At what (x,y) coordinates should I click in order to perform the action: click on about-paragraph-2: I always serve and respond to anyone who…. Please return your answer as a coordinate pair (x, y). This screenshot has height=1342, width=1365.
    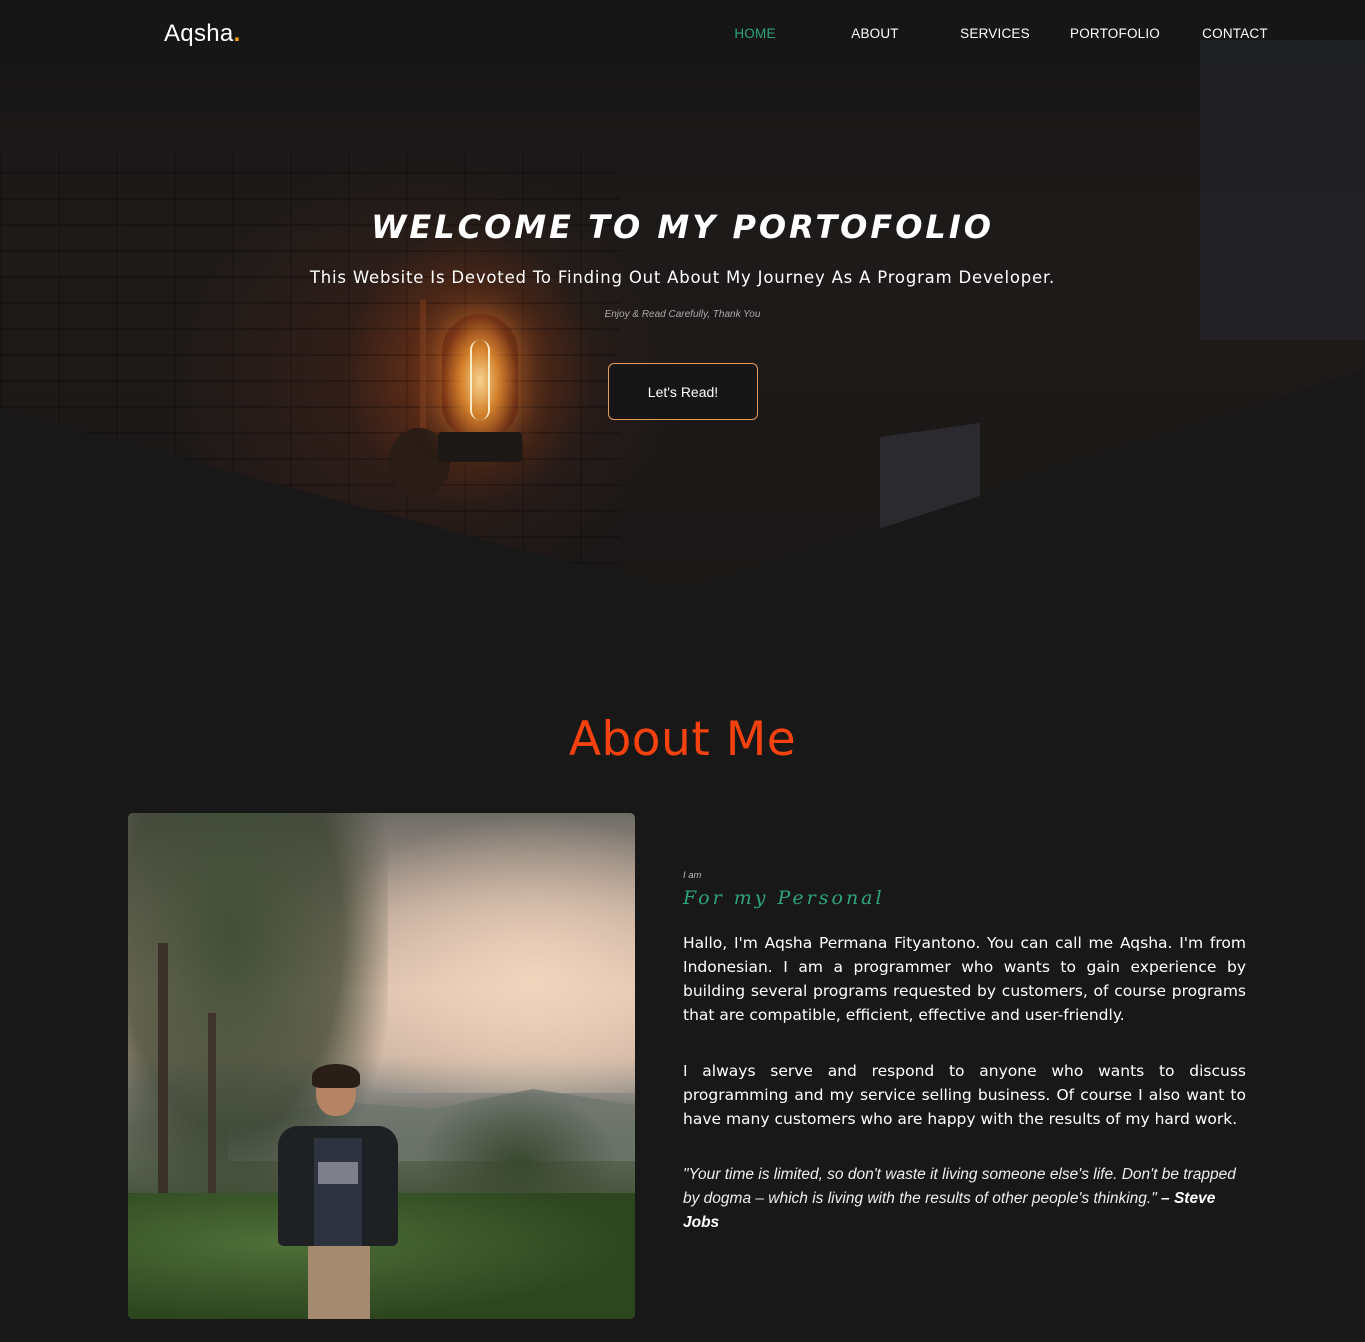
    Looking at the image, I should click on (964, 1095).